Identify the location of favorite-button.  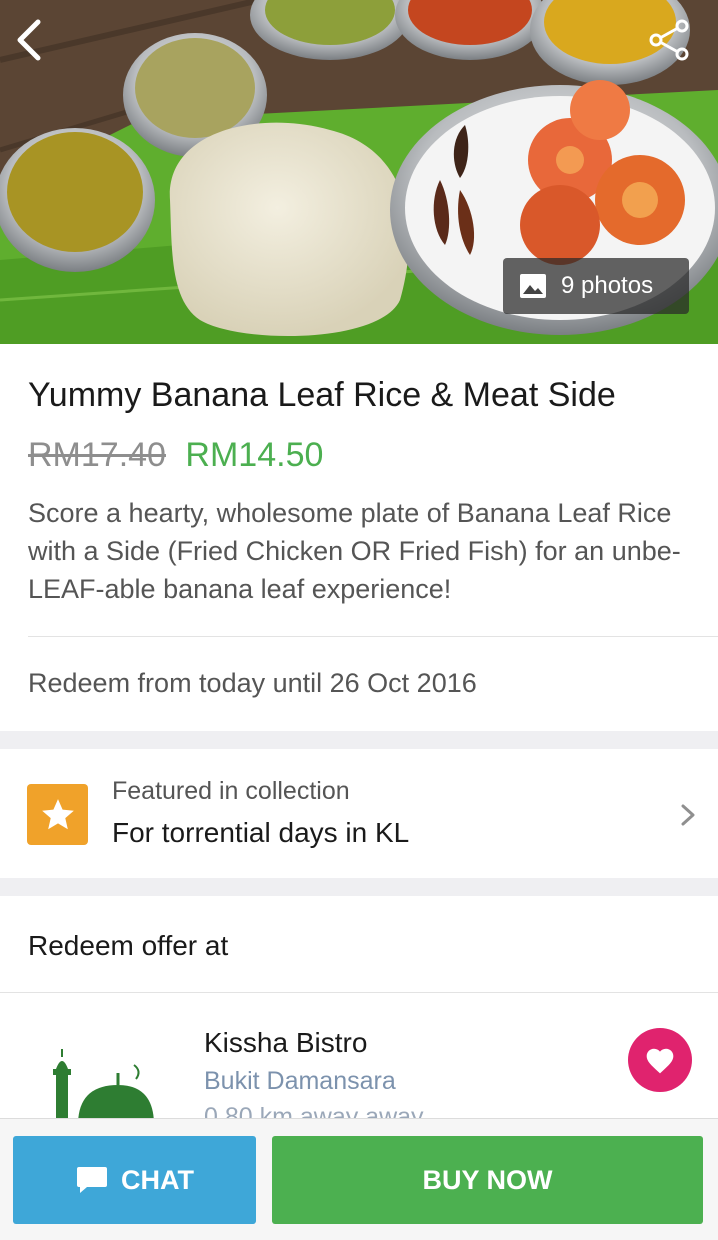
(660, 1060).